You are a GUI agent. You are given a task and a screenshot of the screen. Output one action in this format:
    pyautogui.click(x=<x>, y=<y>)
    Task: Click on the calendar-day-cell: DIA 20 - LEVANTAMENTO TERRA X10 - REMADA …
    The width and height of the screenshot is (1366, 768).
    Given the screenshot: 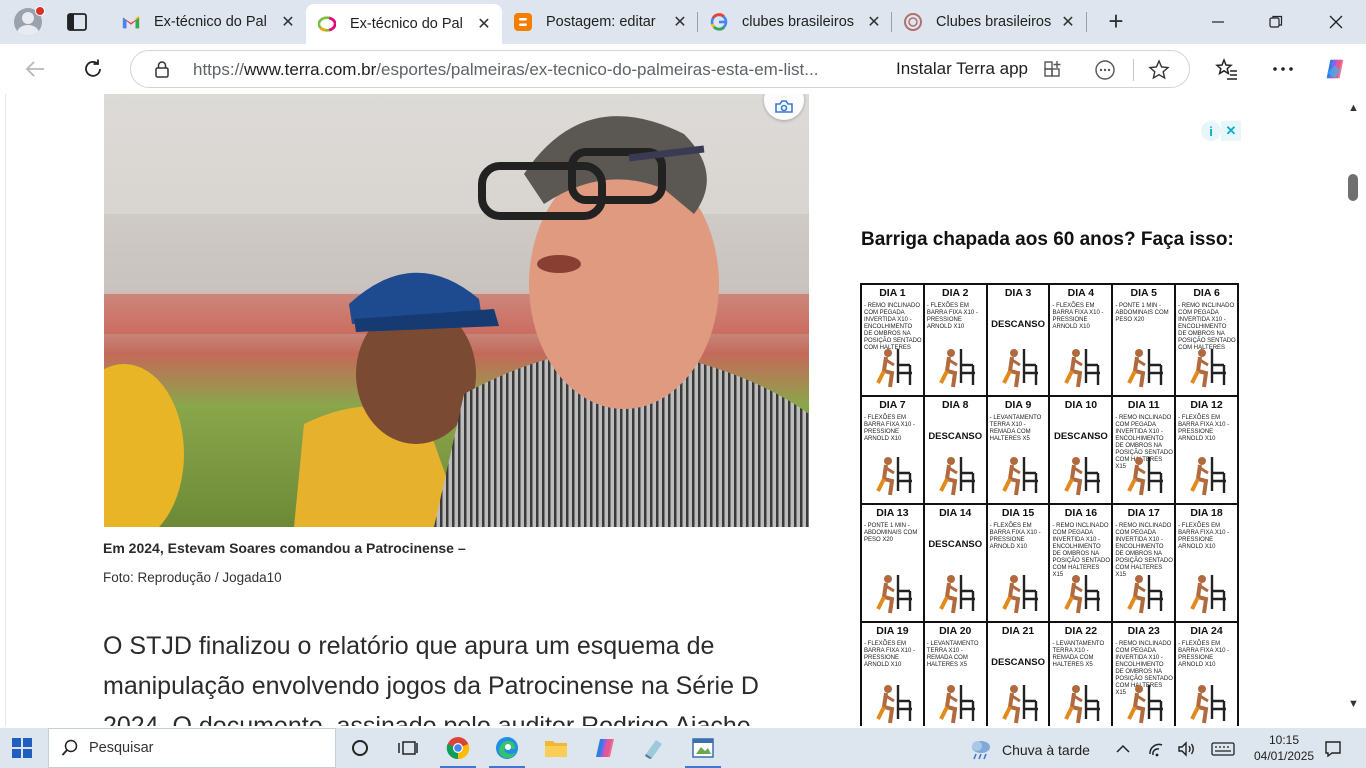 What is the action you would take?
    pyautogui.click(x=956, y=674)
    